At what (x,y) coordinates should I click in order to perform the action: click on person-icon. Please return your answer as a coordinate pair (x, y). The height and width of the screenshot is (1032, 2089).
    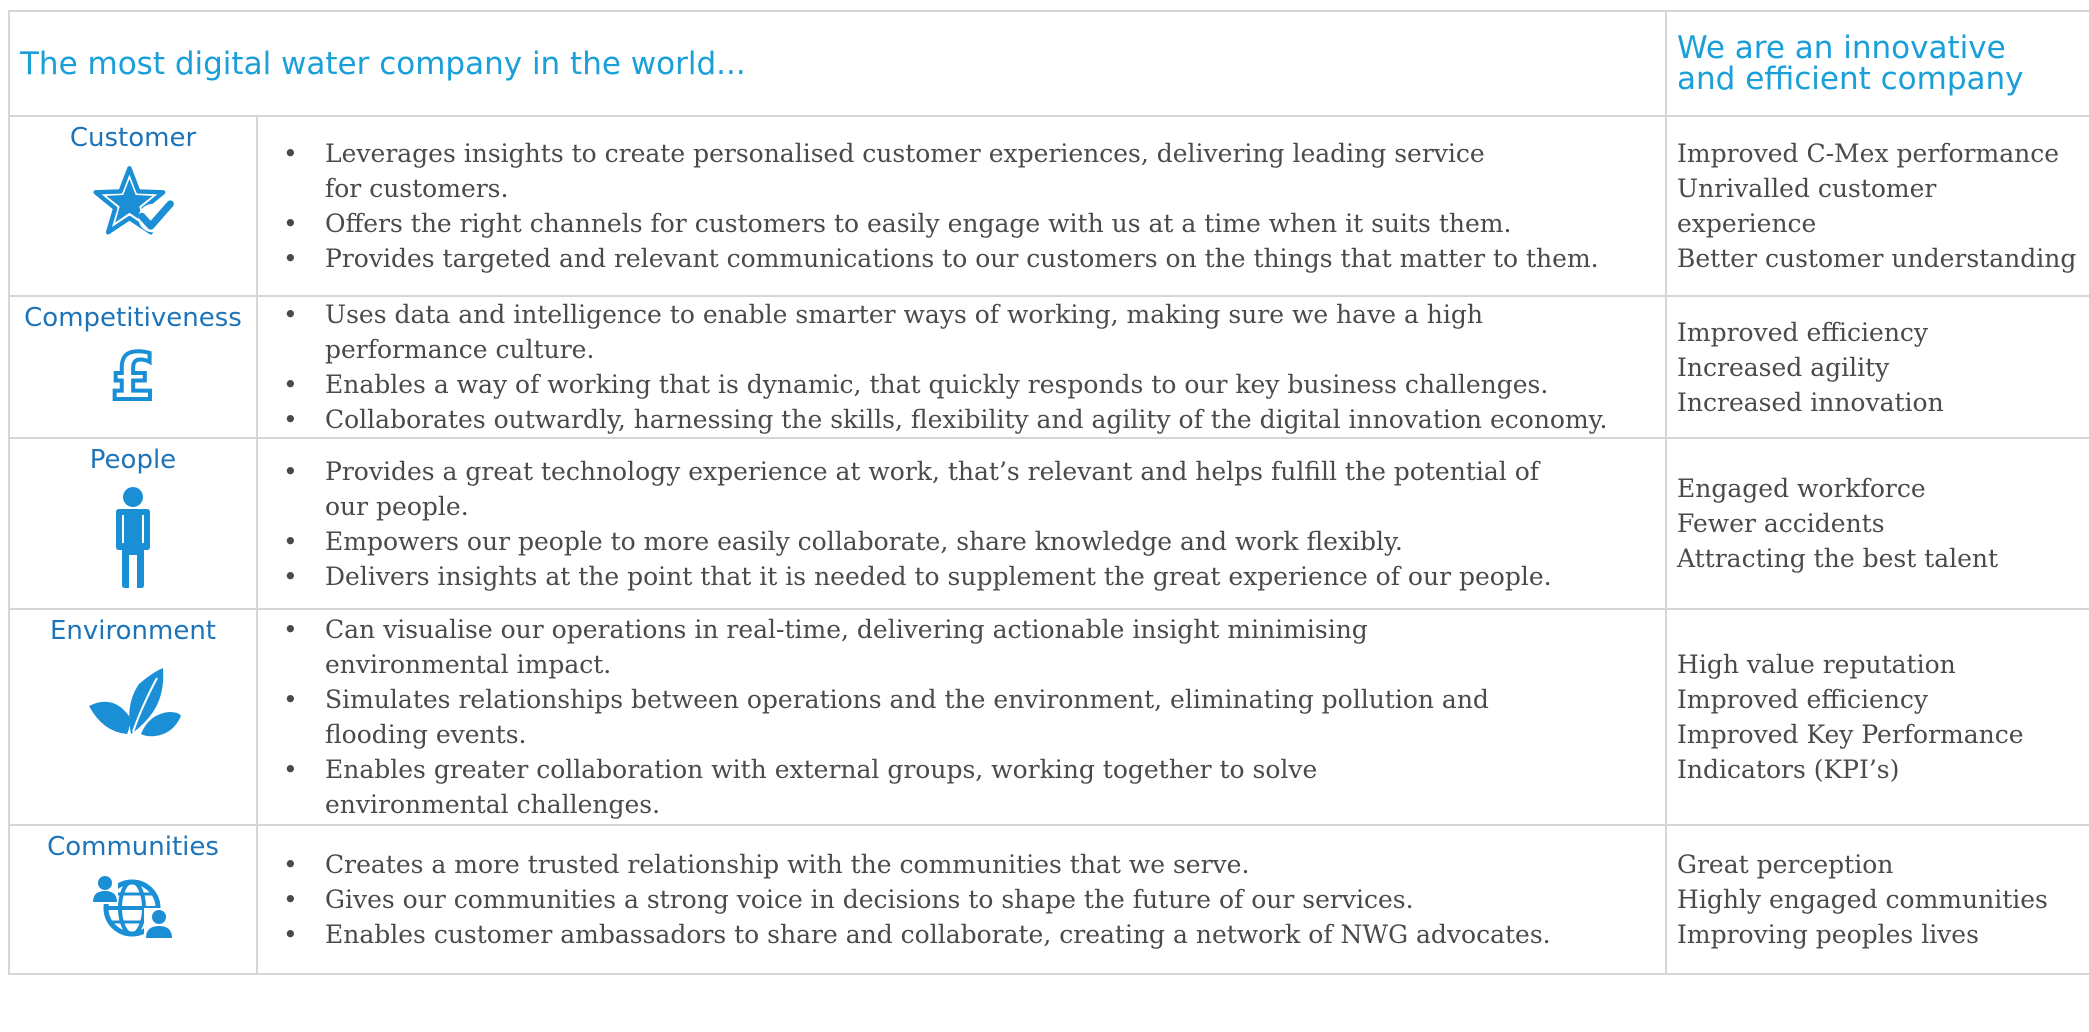
    Looking at the image, I should click on (133, 537).